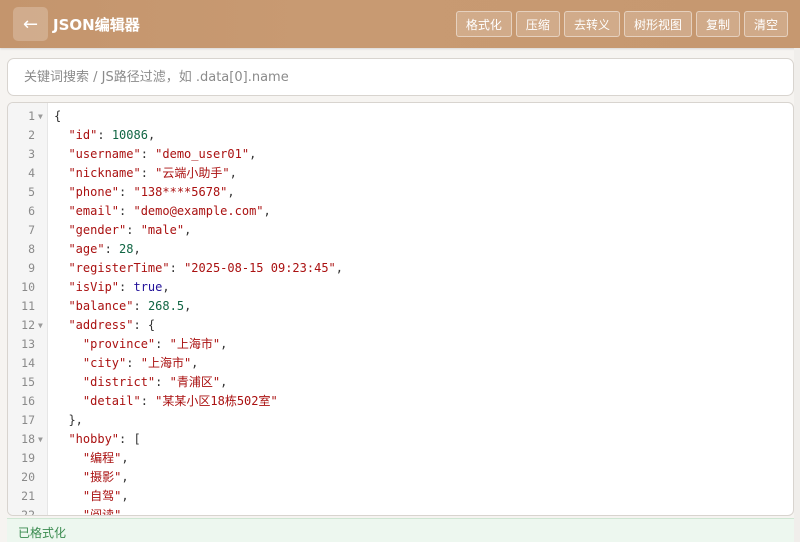  I want to click on copy-button: 复制, so click(717, 24).